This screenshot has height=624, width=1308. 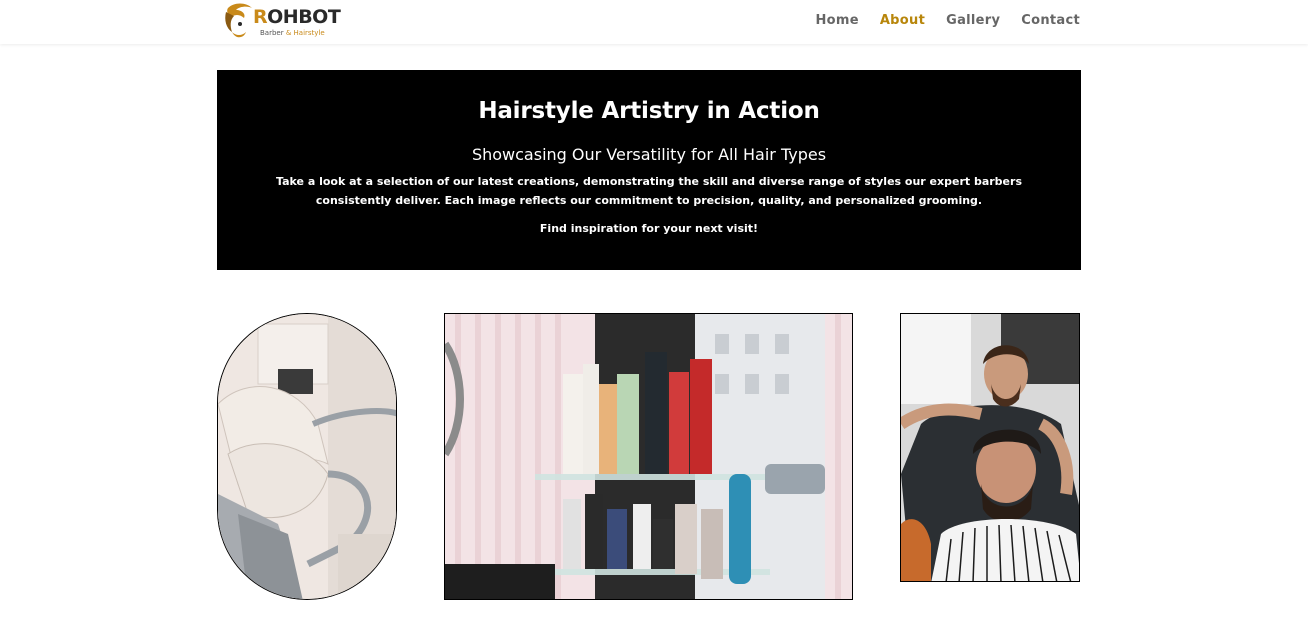 I want to click on salon-chair-photo, so click(x=307, y=456).